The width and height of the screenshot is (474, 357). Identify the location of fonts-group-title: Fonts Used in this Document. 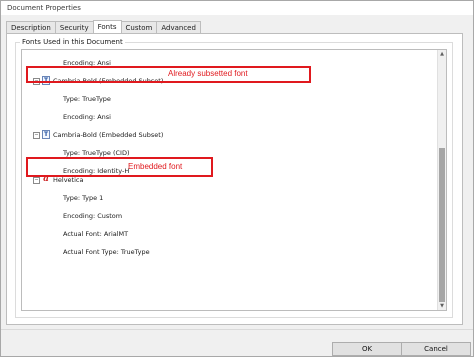
(72, 42).